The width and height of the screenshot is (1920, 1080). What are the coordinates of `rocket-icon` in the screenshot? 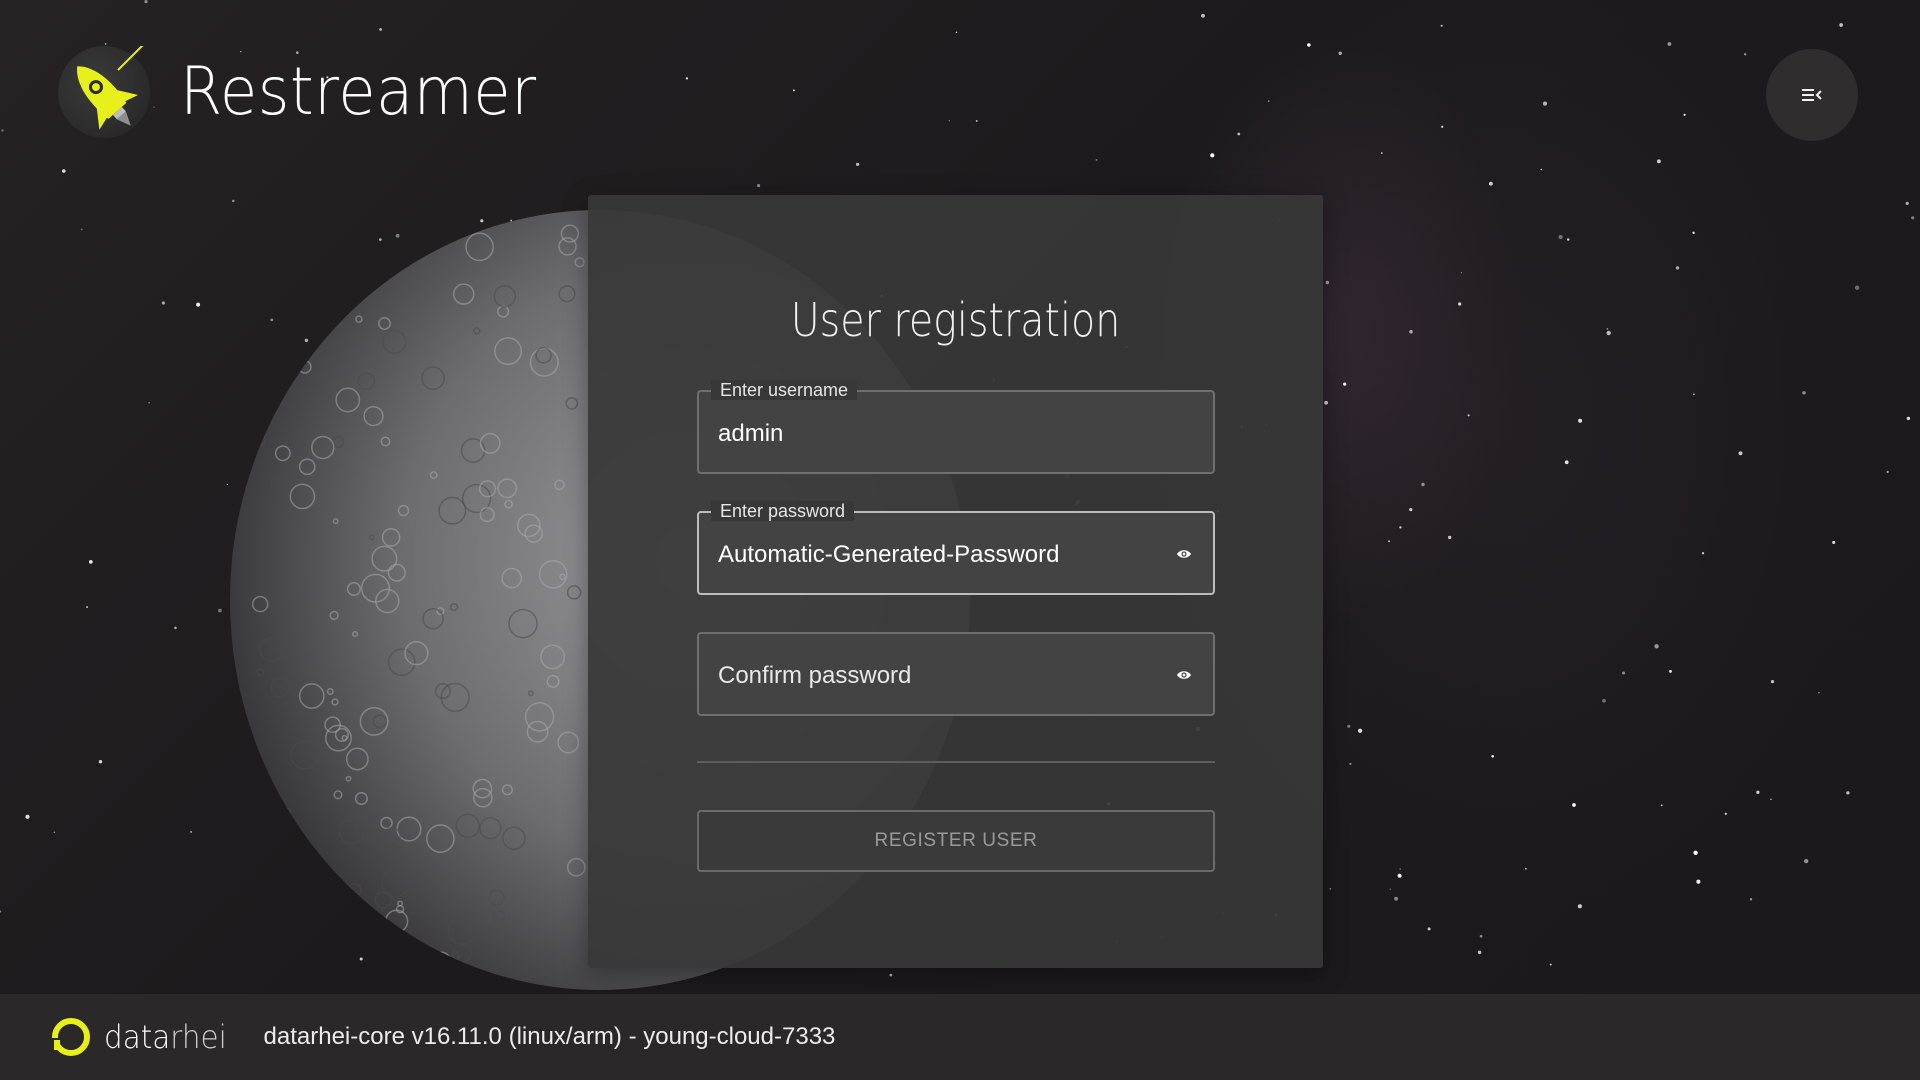 It's located at (110, 88).